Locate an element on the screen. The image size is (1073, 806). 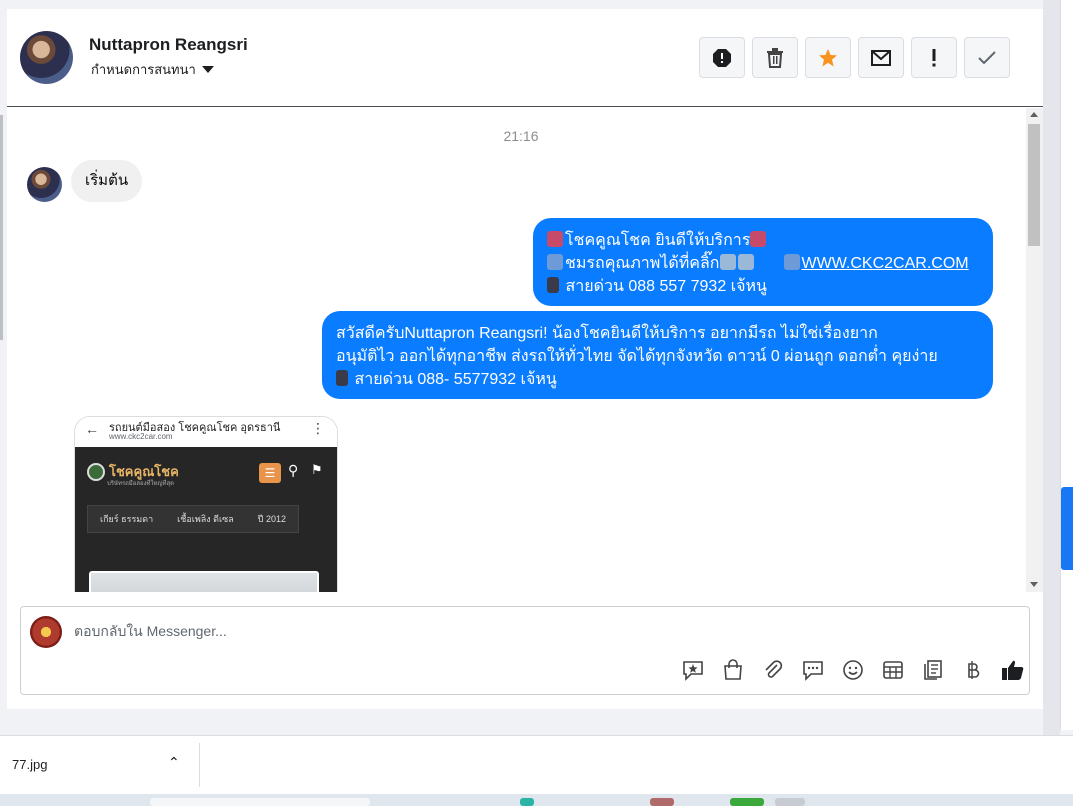
spec-fuel: เชื้อเพลิง ดีเซล is located at coordinates (205, 519).